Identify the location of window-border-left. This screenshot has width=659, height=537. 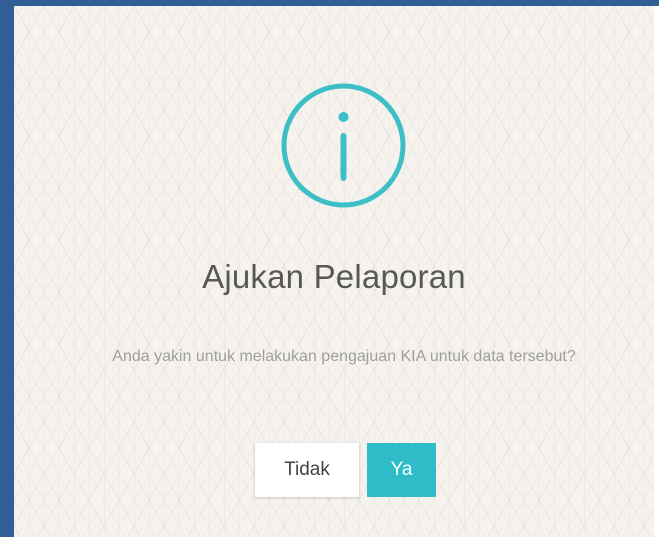
(7, 268).